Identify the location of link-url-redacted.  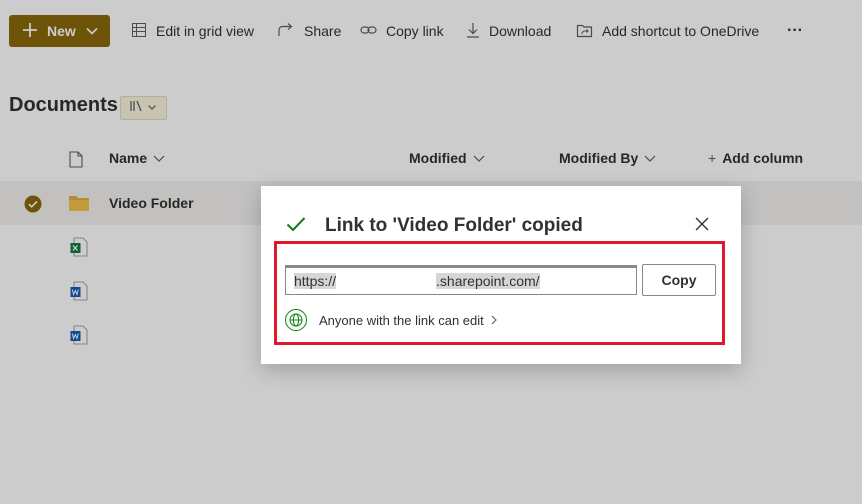
(386, 281).